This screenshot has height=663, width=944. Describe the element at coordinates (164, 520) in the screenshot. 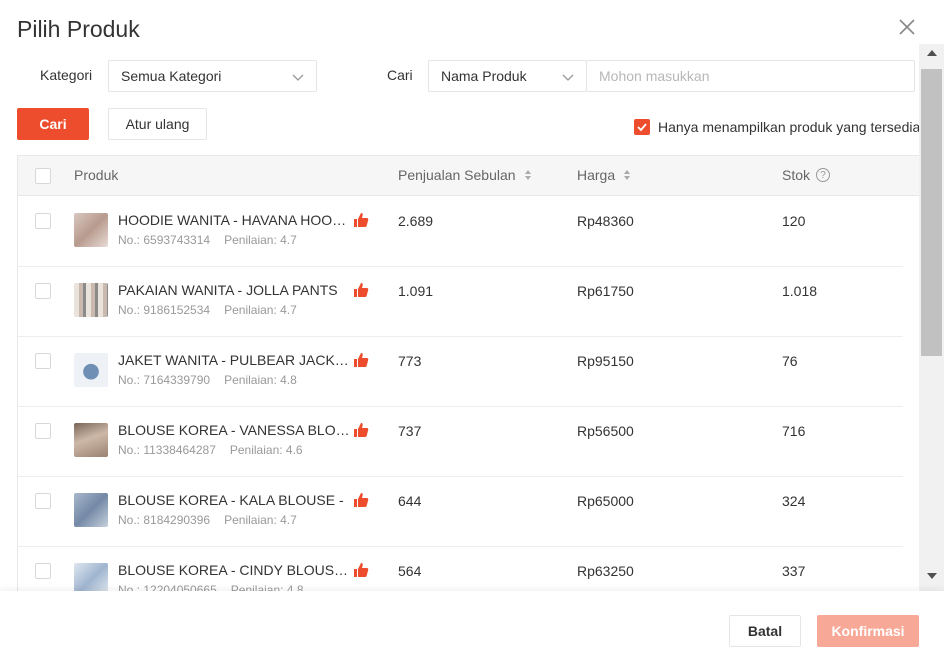

I see `product-number: No.: 8184290396` at that location.